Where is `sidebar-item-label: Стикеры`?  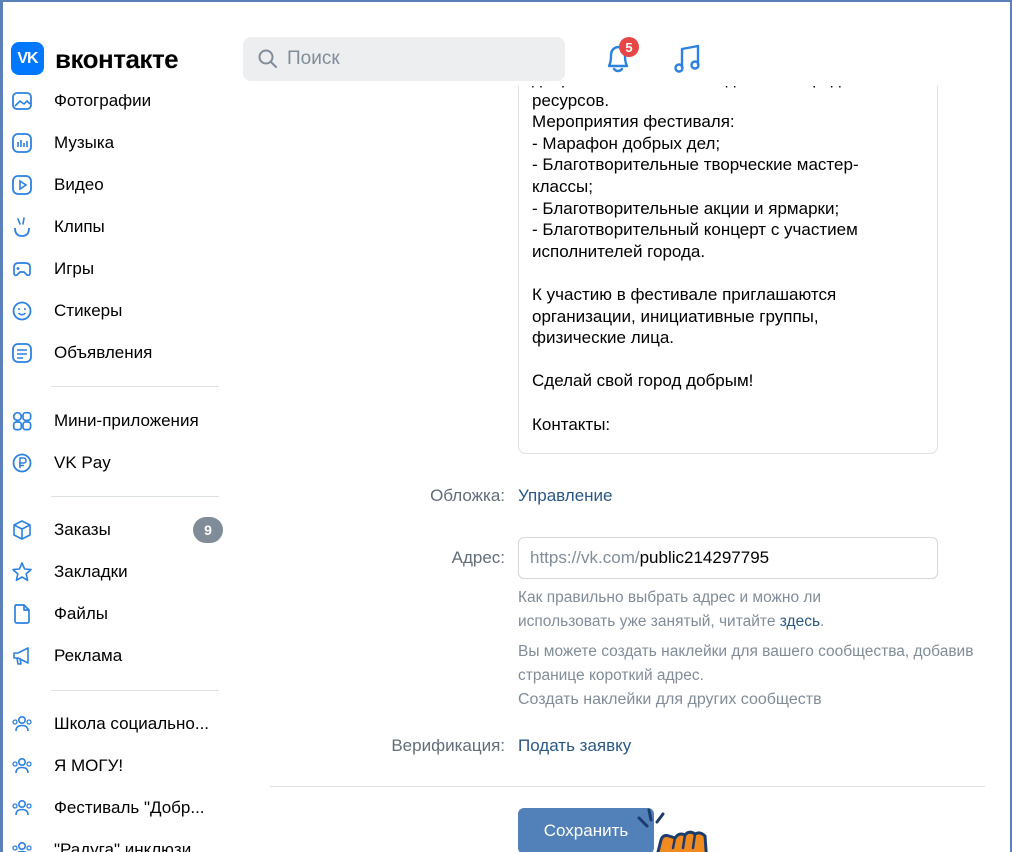 sidebar-item-label: Стикеры is located at coordinates (88, 310).